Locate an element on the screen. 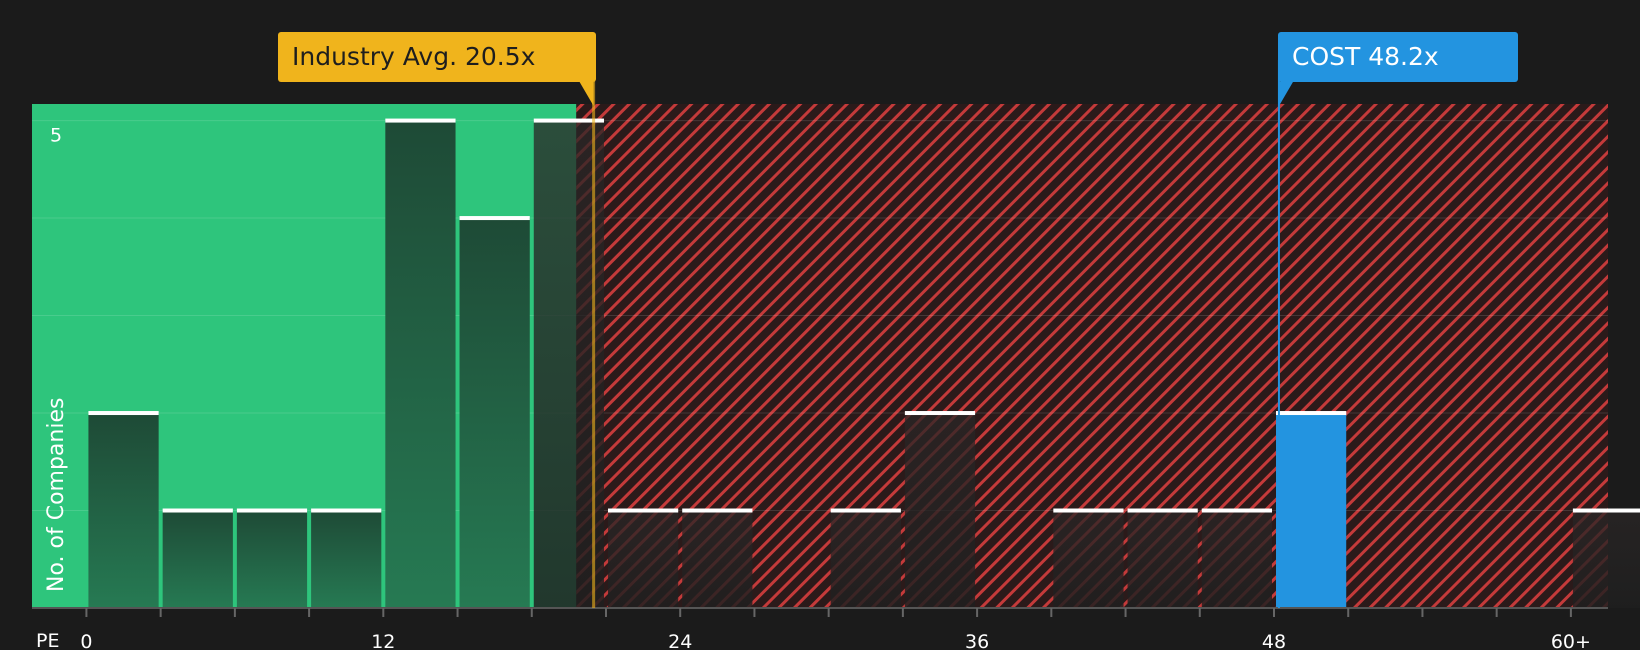  x-axis-label: PE is located at coordinates (47, 640).